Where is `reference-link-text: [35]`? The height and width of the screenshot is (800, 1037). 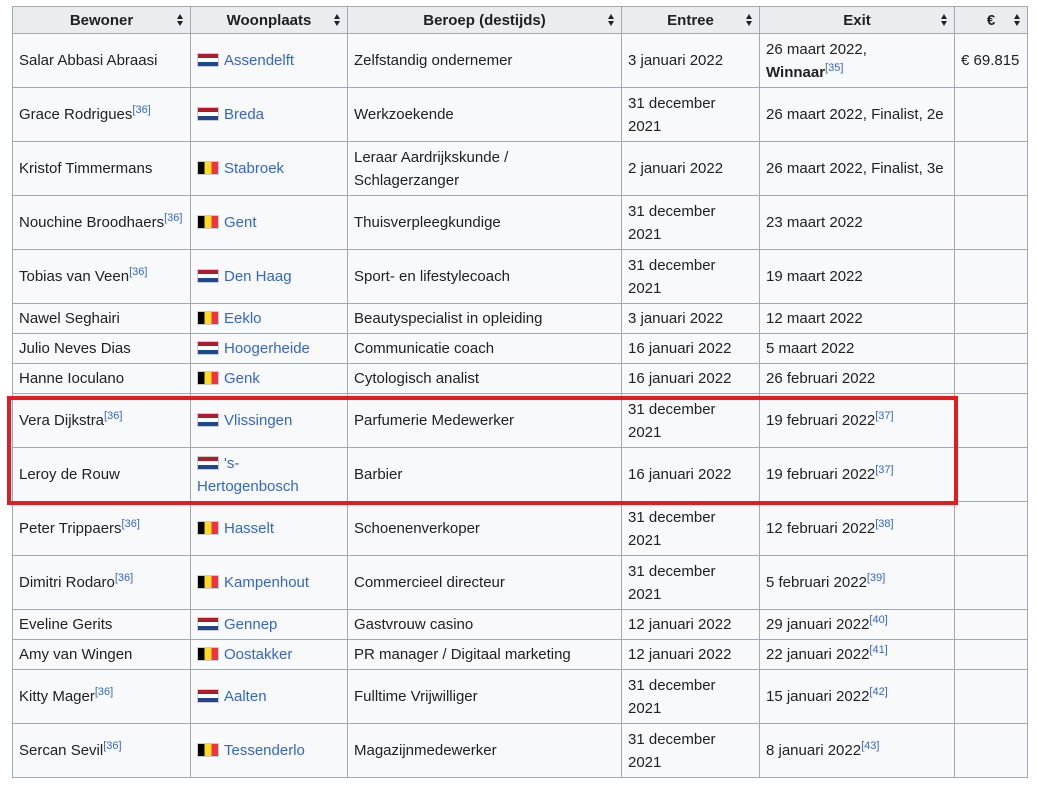 reference-link-text: [35] is located at coordinates (834, 68).